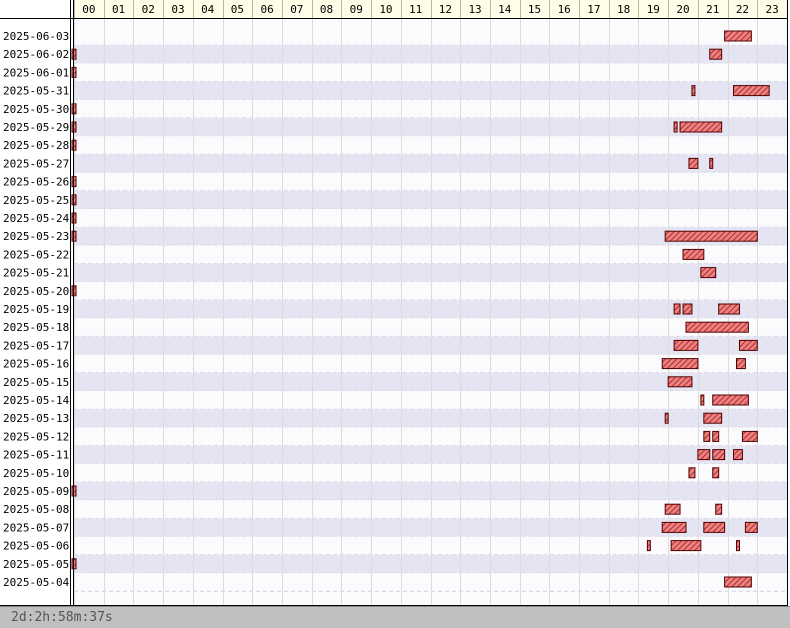  What do you see at coordinates (356, 9) in the screenshot?
I see `hour-tick-label: 09` at bounding box center [356, 9].